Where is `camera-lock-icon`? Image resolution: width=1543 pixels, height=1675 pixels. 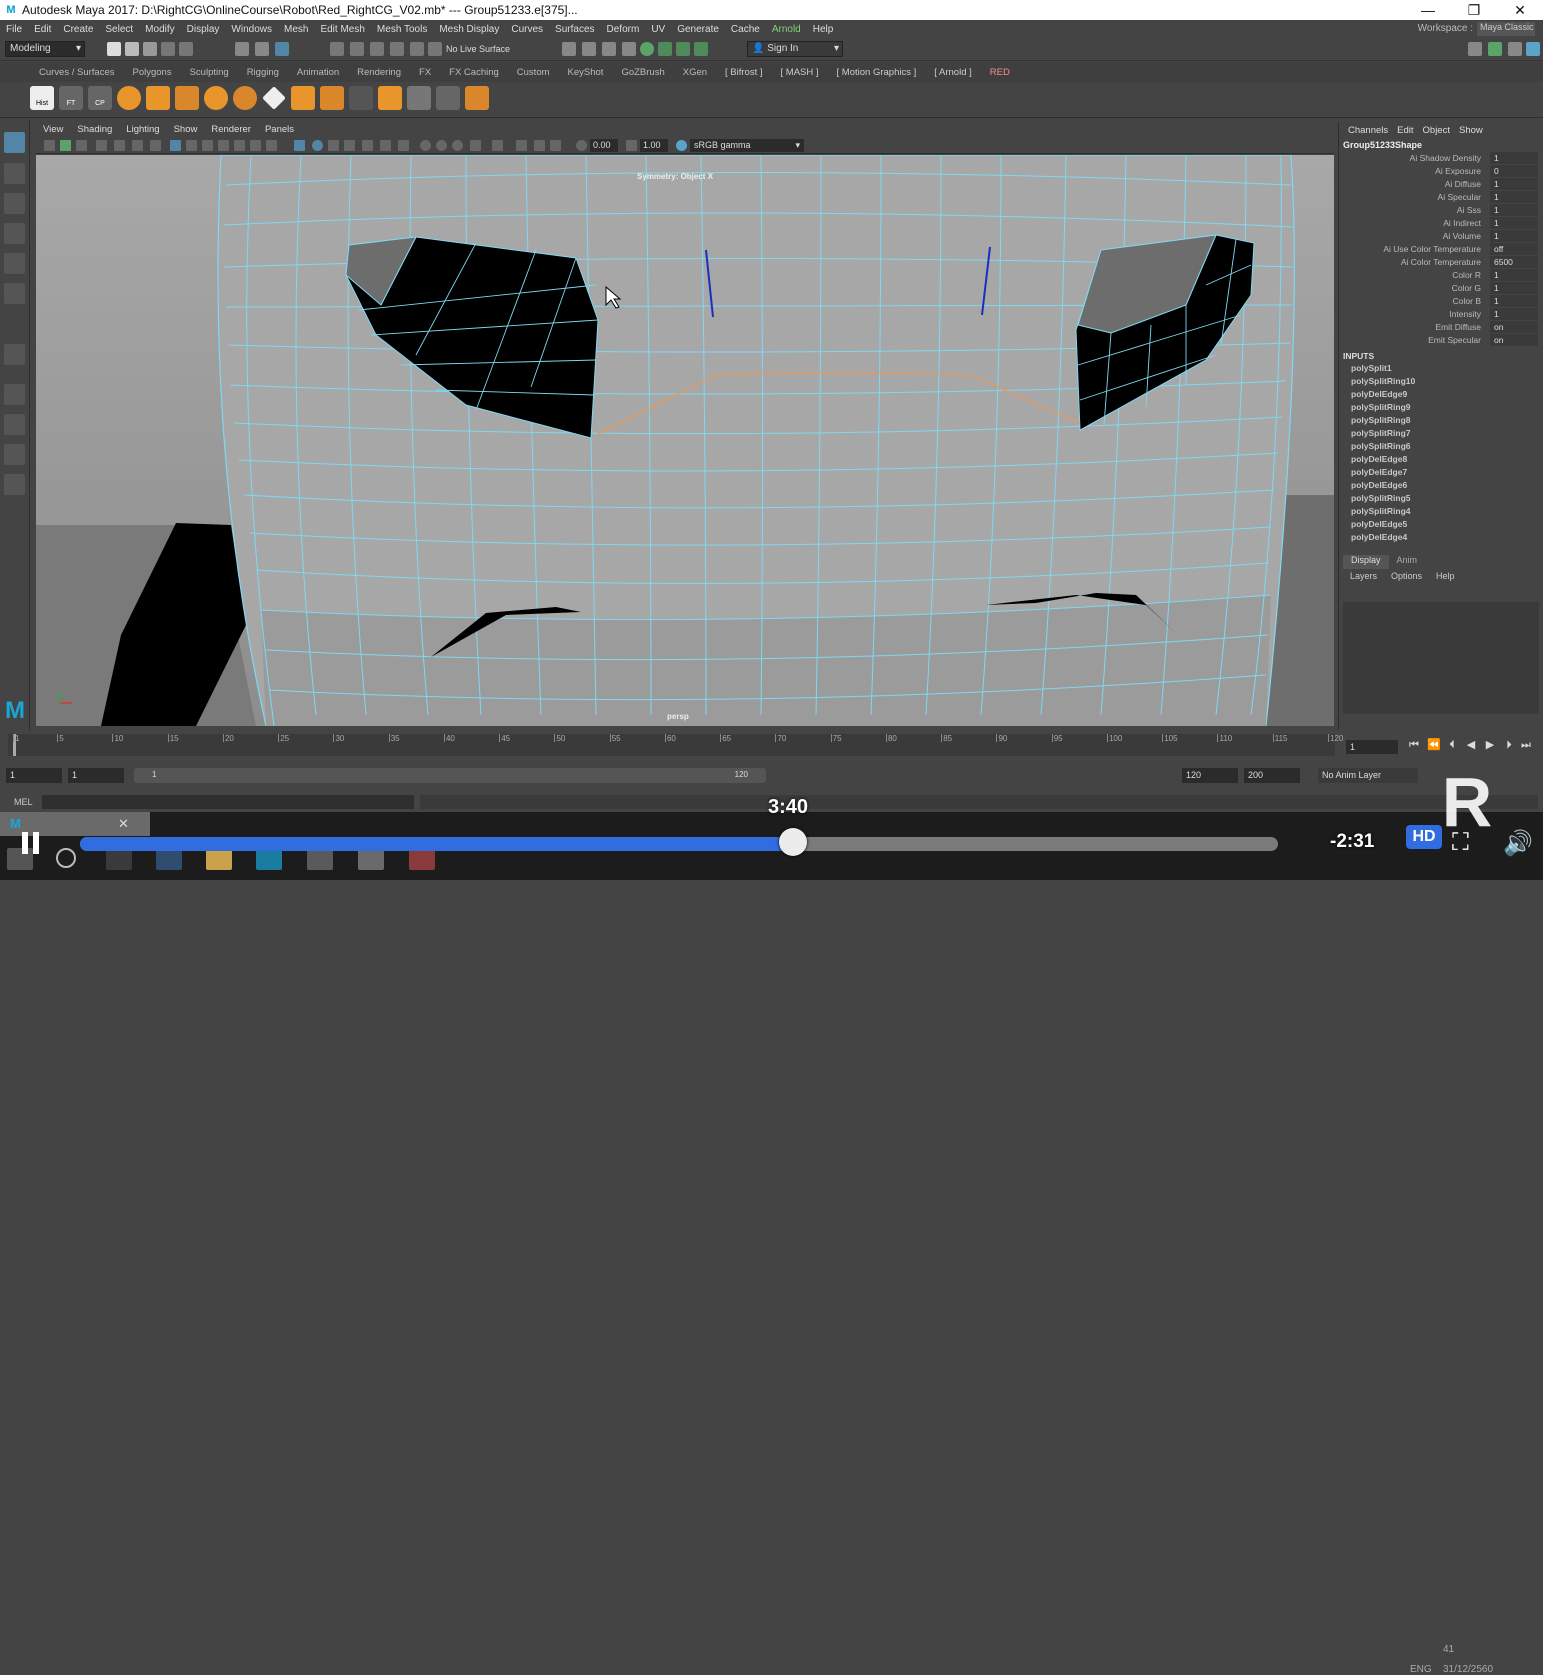 camera-lock-icon is located at coordinates (497, 145).